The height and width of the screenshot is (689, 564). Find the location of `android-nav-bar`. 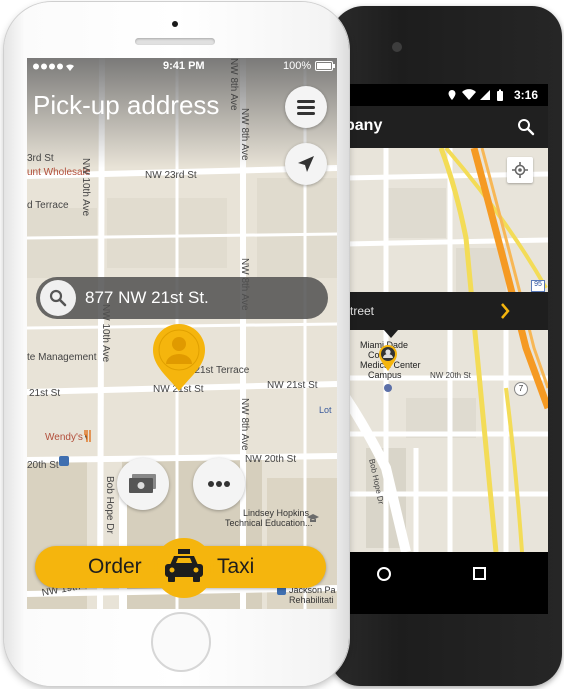

android-nav-bar is located at coordinates (447, 583).